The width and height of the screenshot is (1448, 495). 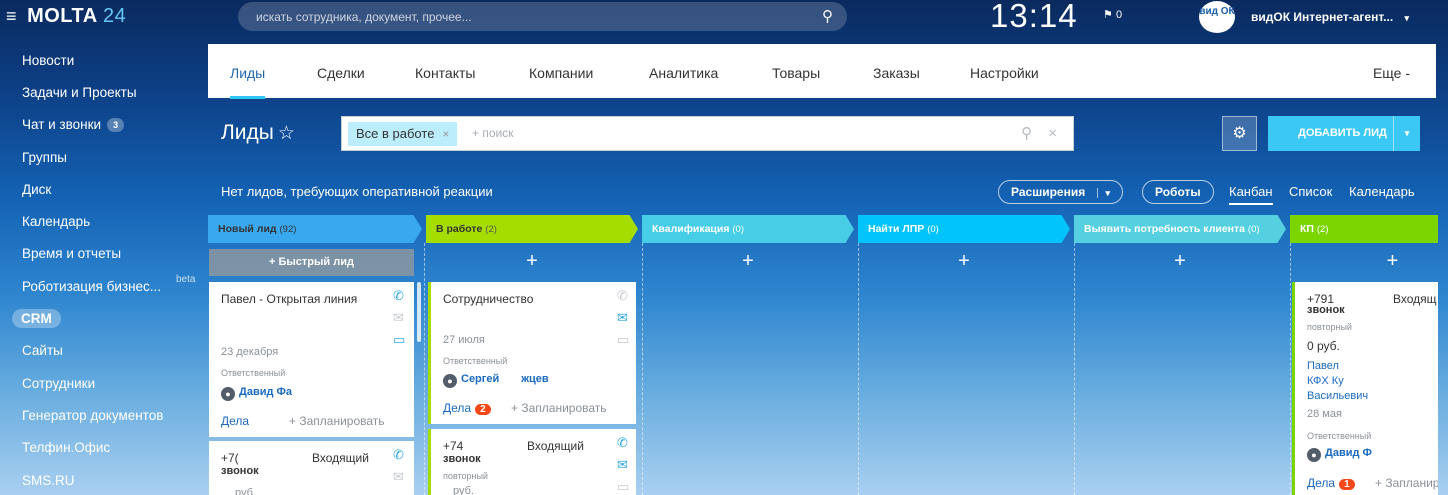 I want to click on tab-analytics: Аналитика, so click(x=683, y=73).